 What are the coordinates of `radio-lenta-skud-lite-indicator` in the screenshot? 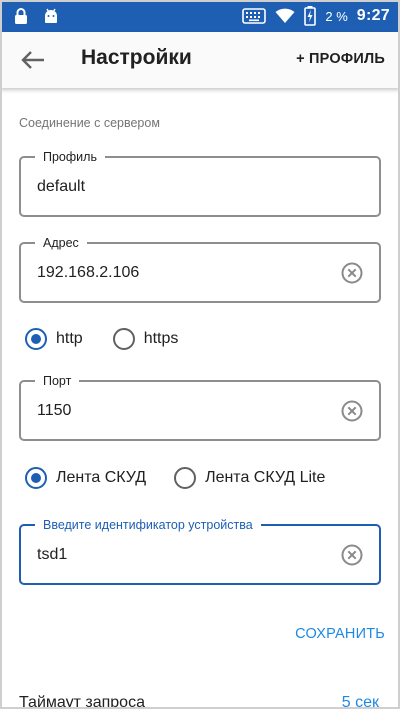 It's located at (185, 478).